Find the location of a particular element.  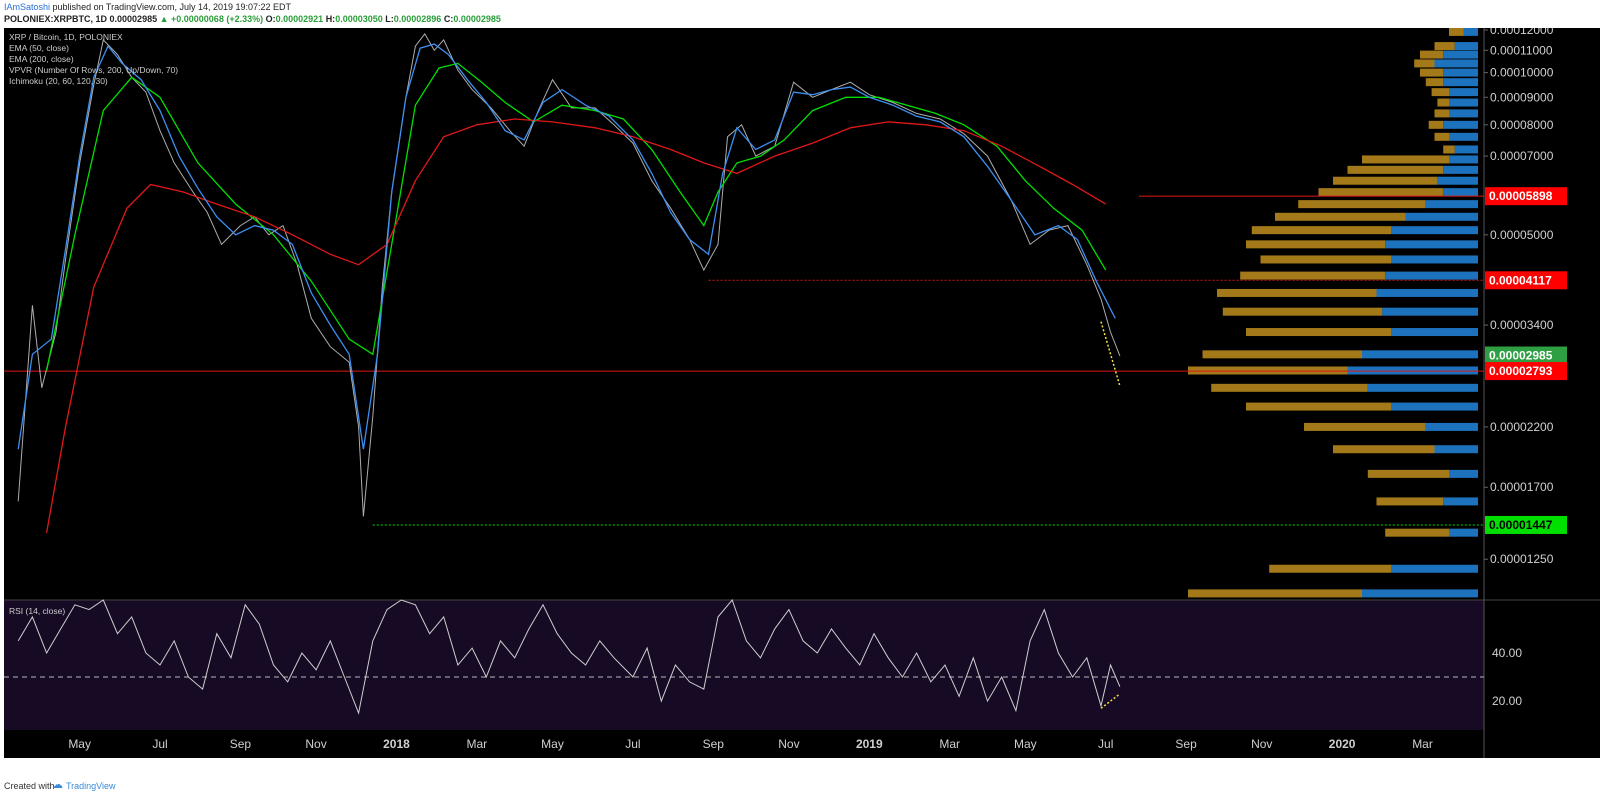

rsi-legend: RSI (14, close) is located at coordinates (37, 611).